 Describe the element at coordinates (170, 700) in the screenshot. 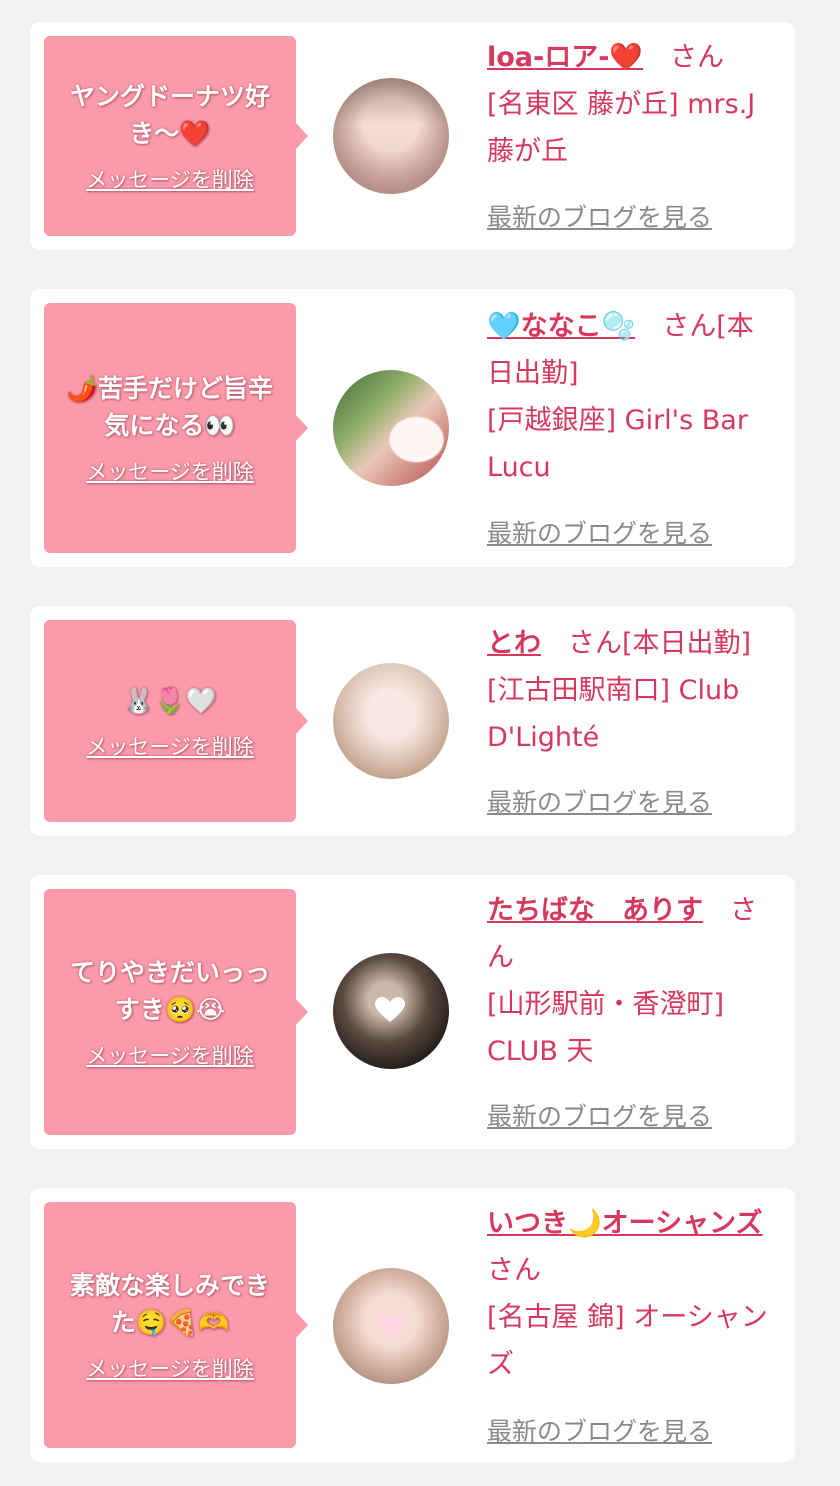

I see `message-text: 🐰🌷🤍` at that location.